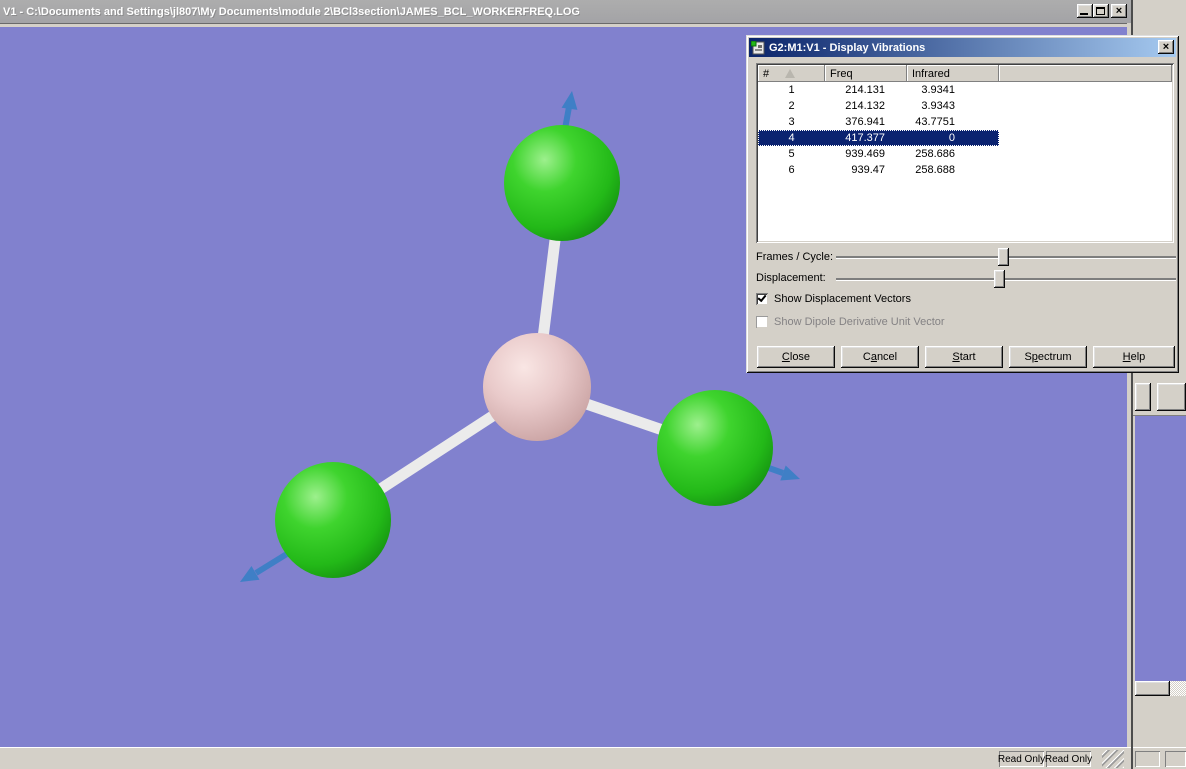  What do you see at coordinates (1085, 73) in the screenshot?
I see `column-header-blank` at bounding box center [1085, 73].